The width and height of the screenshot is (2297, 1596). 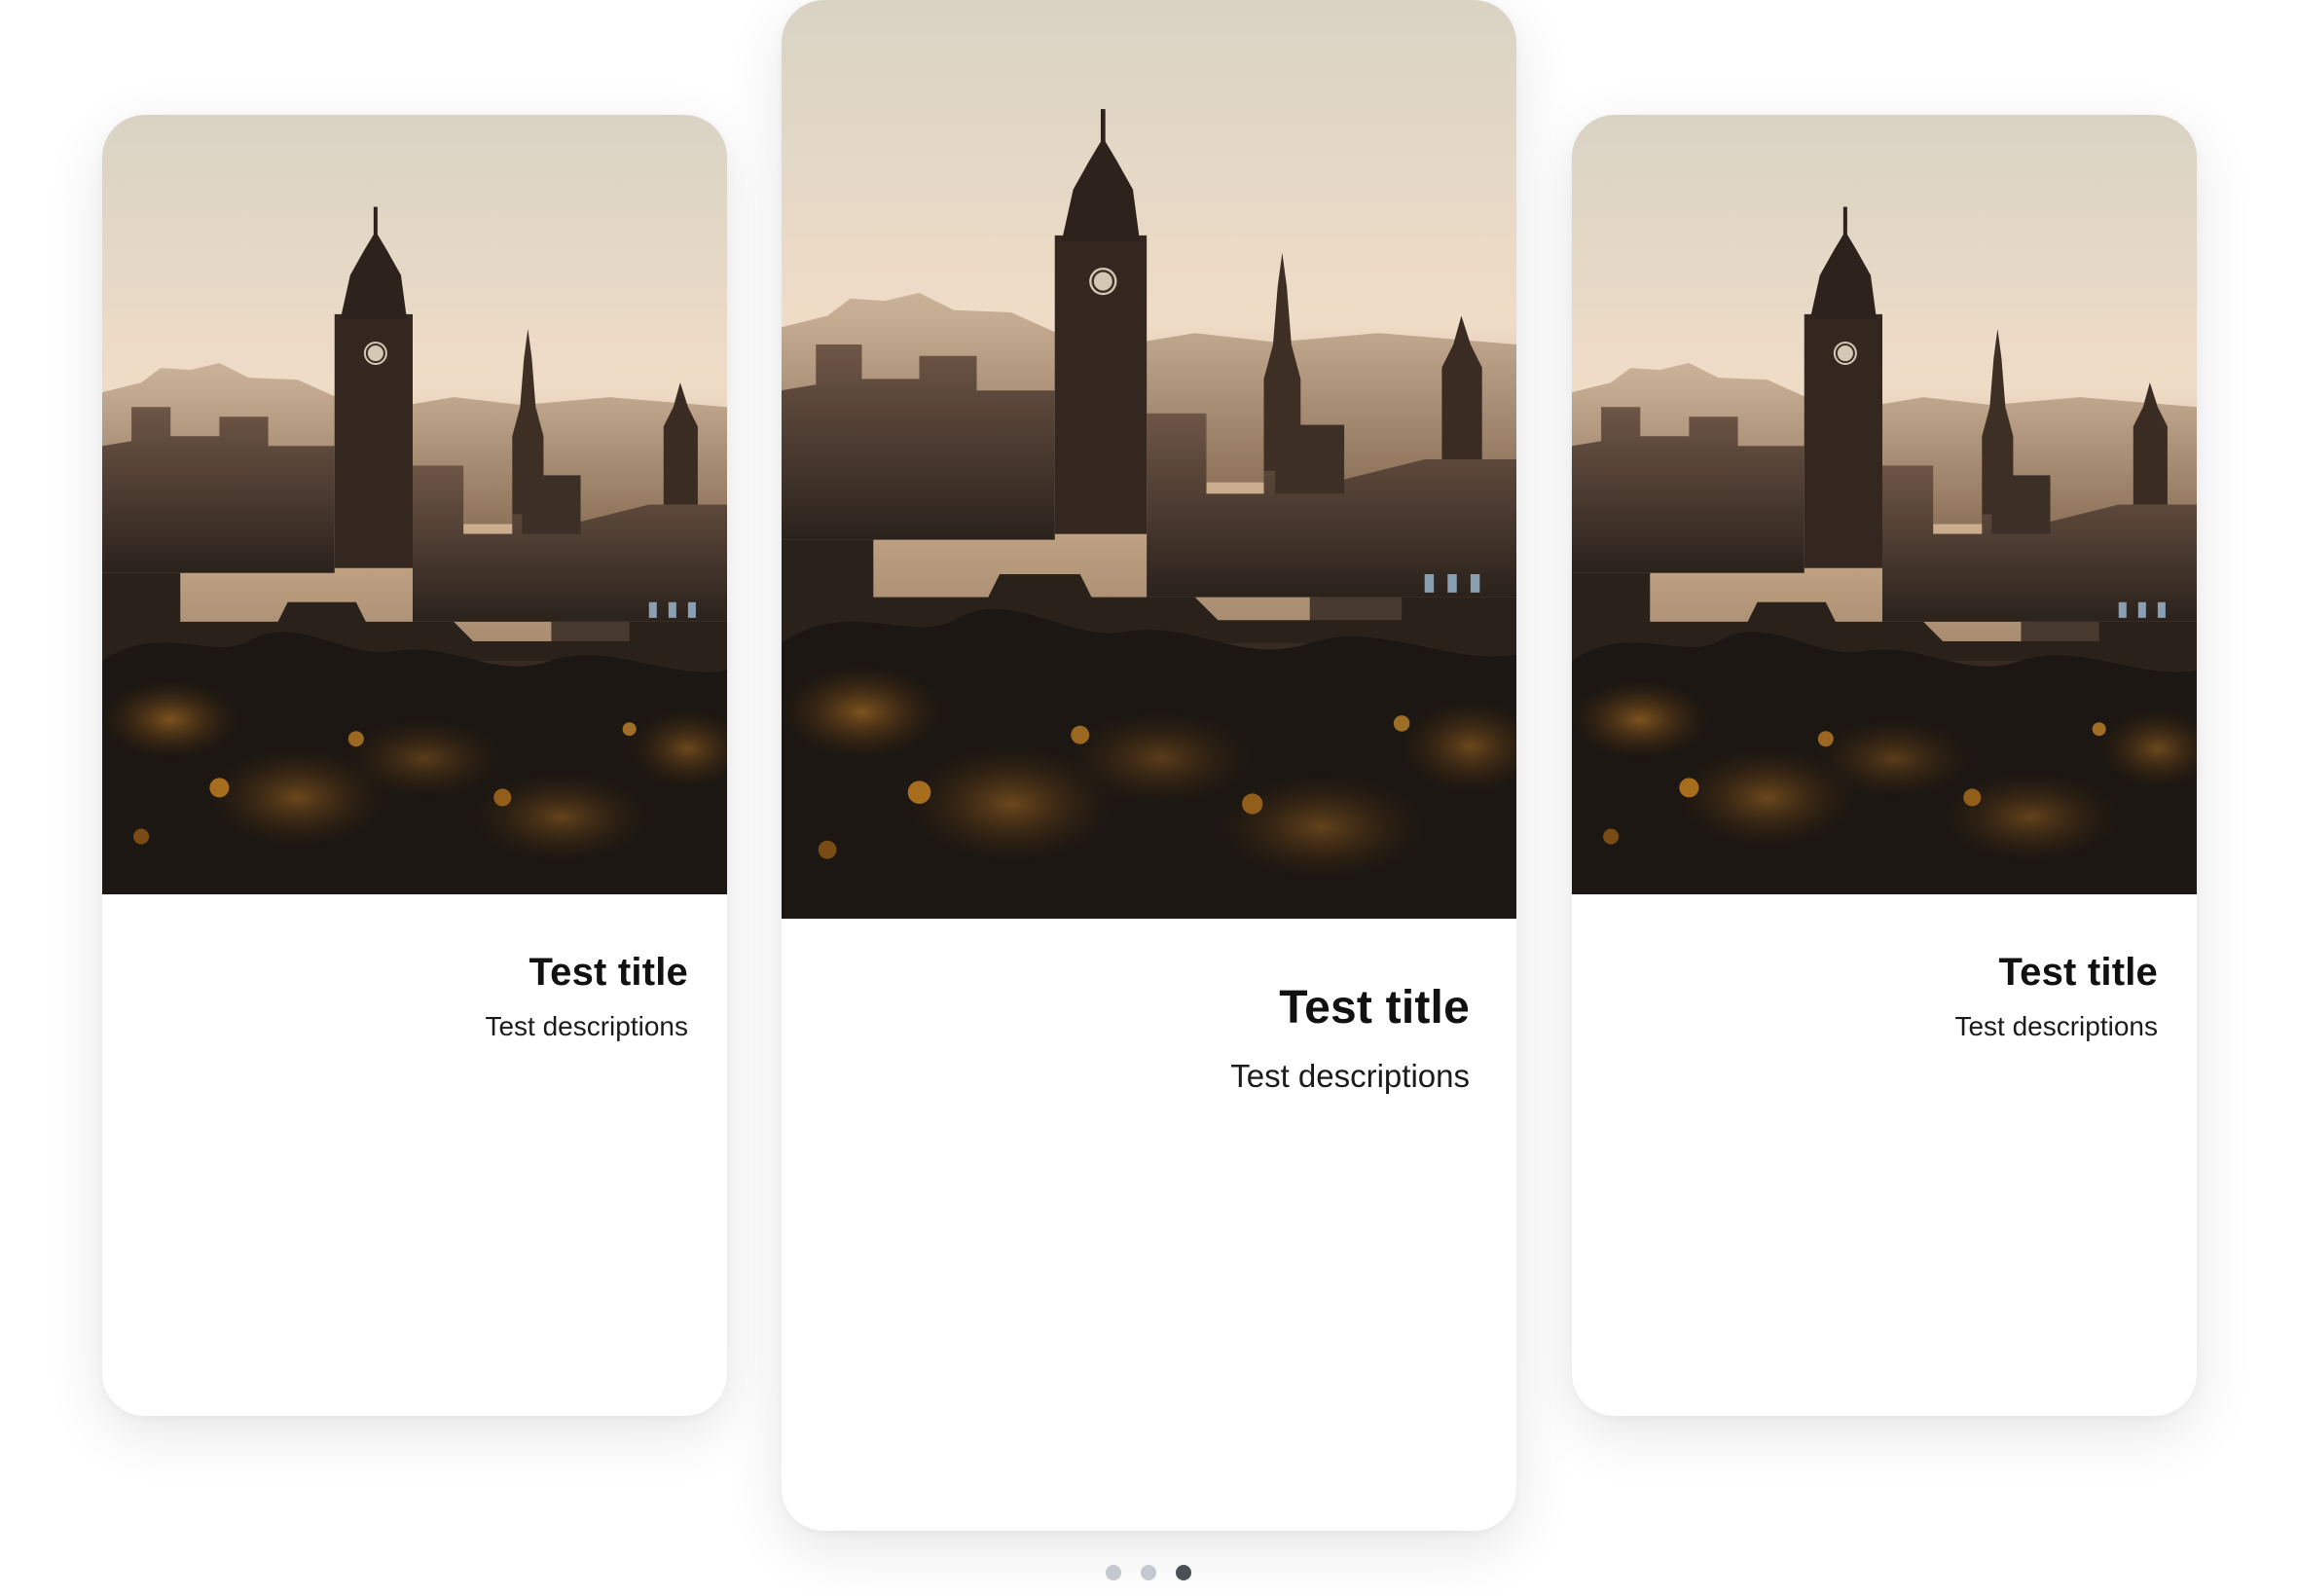 I want to click on carousel-pagination, so click(x=1148, y=1572).